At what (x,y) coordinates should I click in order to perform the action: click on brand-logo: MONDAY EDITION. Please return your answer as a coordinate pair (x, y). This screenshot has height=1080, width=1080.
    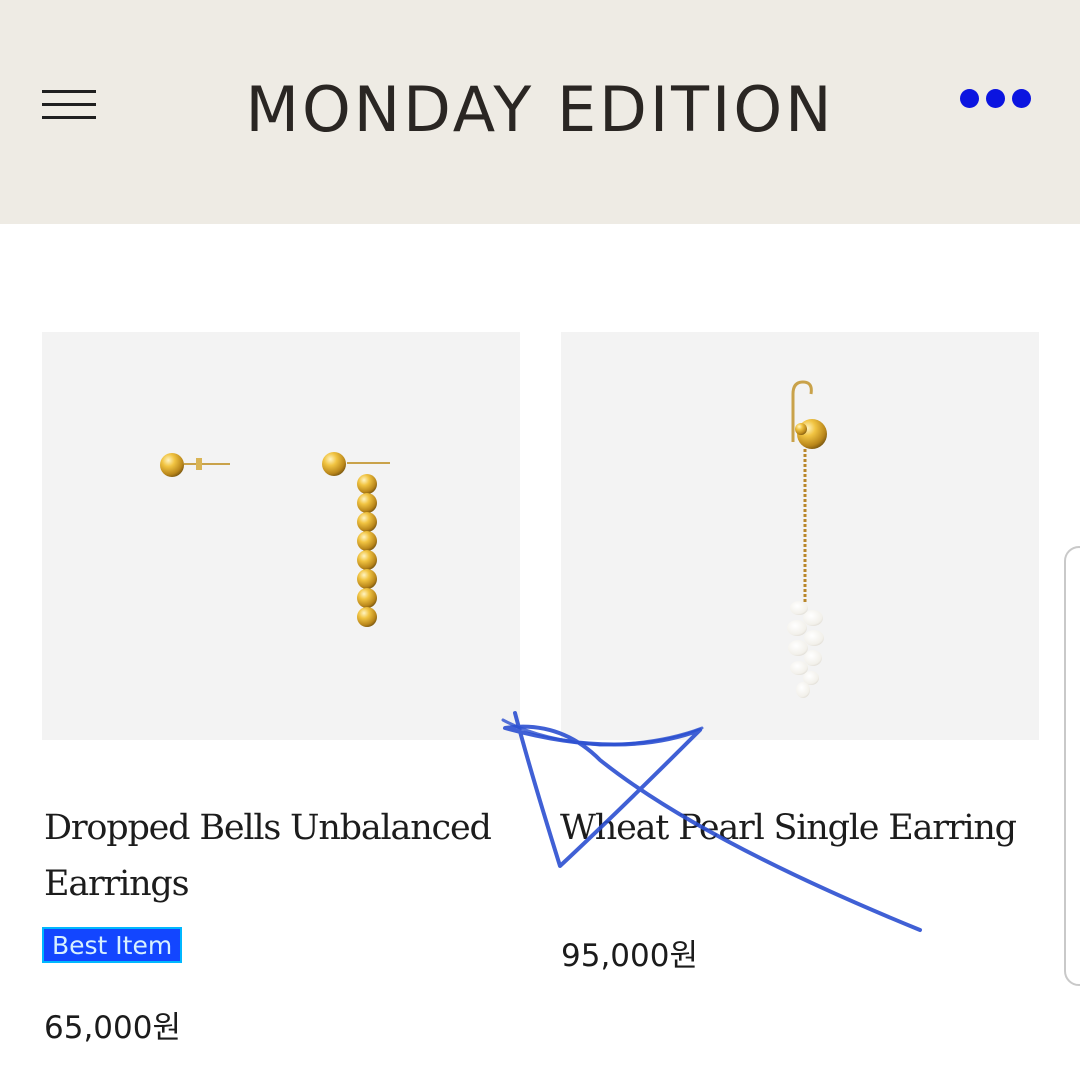
    Looking at the image, I should click on (540, 110).